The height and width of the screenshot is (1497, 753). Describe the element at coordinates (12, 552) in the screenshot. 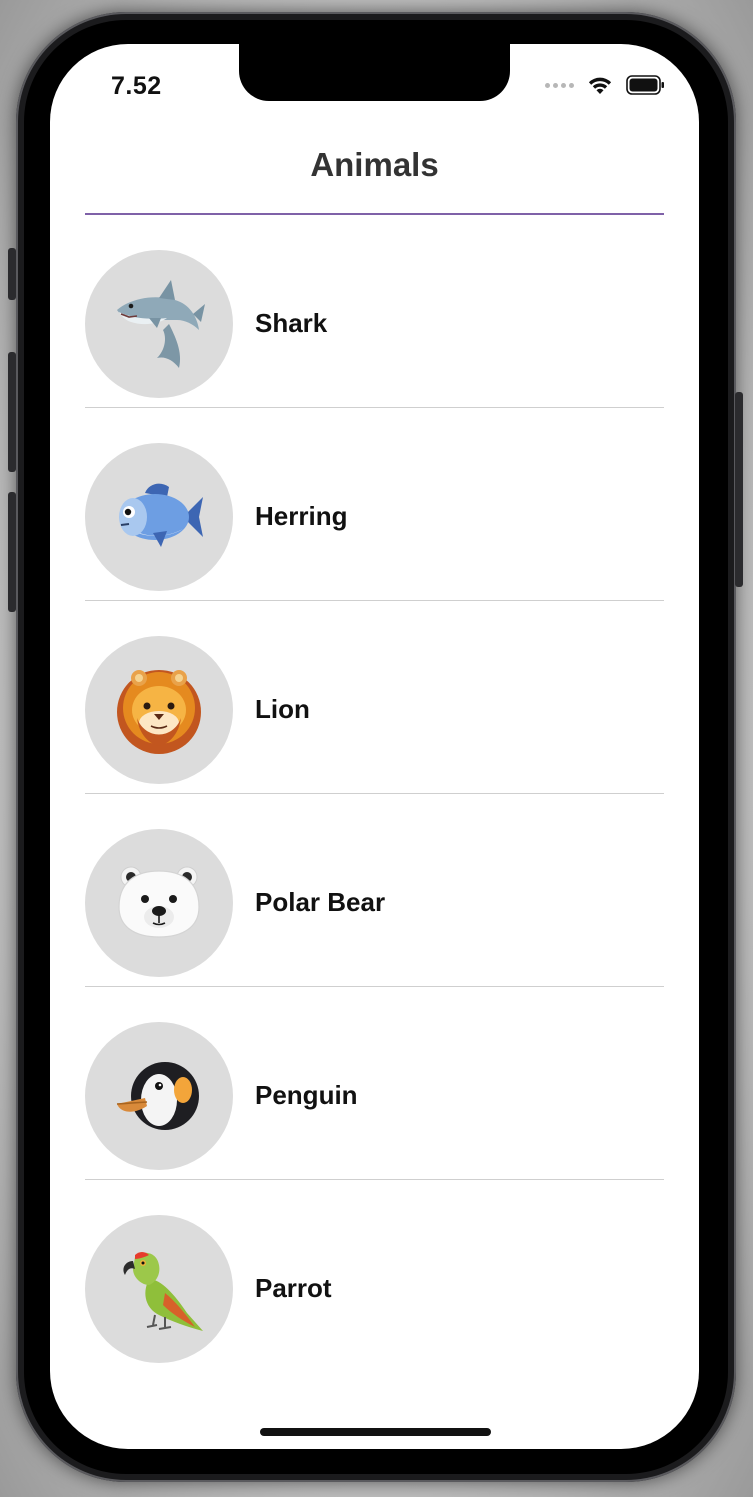

I see `volume-down-button` at that location.